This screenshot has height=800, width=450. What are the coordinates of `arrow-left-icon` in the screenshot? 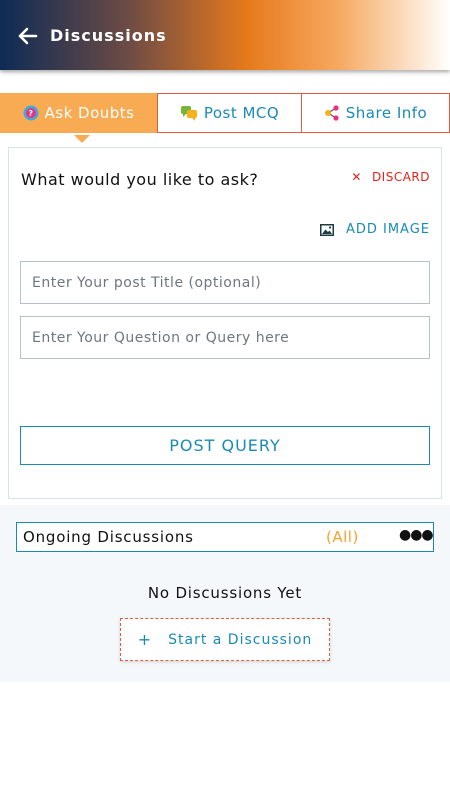 It's located at (28, 36).